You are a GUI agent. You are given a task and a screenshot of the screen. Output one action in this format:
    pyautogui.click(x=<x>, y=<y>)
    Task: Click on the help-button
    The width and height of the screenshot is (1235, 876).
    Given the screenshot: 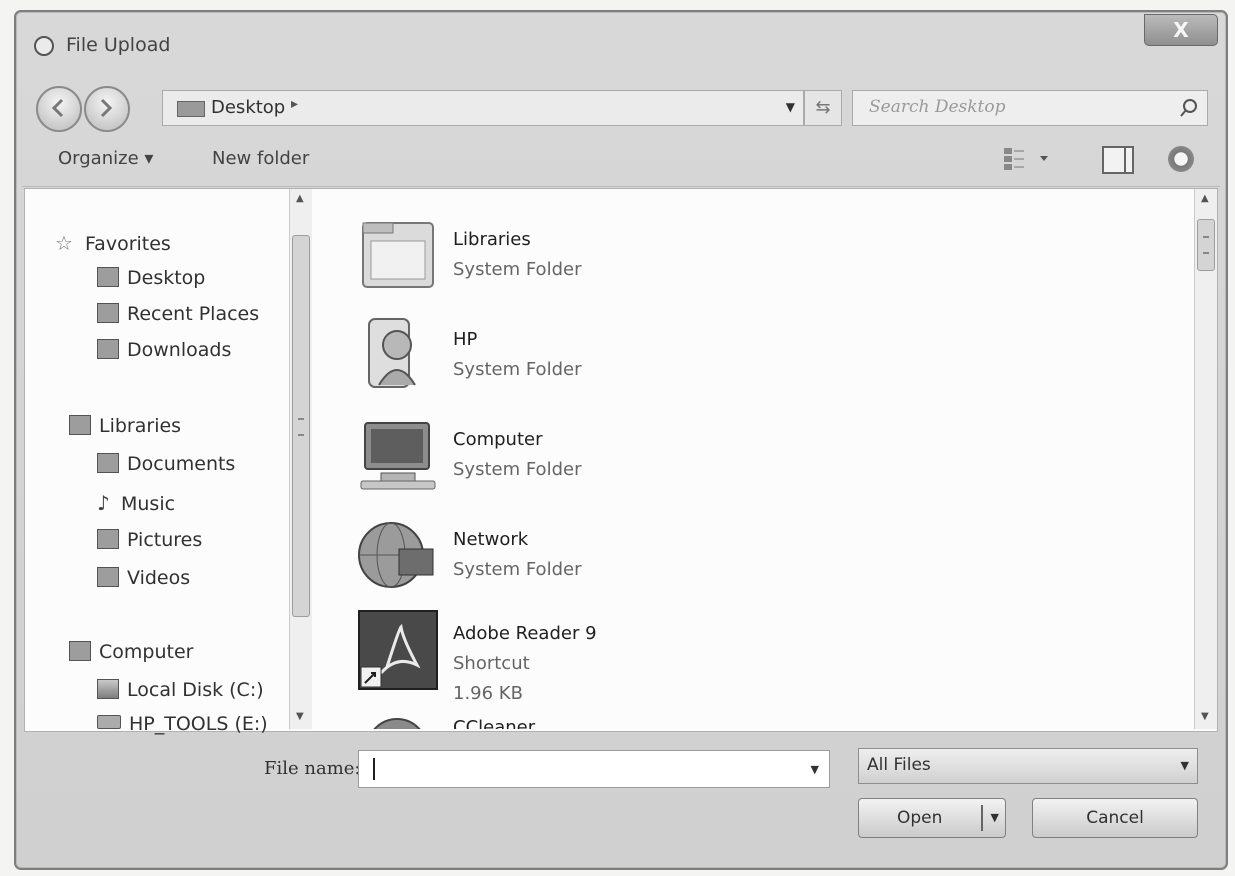 What is the action you would take?
    pyautogui.click(x=1181, y=159)
    